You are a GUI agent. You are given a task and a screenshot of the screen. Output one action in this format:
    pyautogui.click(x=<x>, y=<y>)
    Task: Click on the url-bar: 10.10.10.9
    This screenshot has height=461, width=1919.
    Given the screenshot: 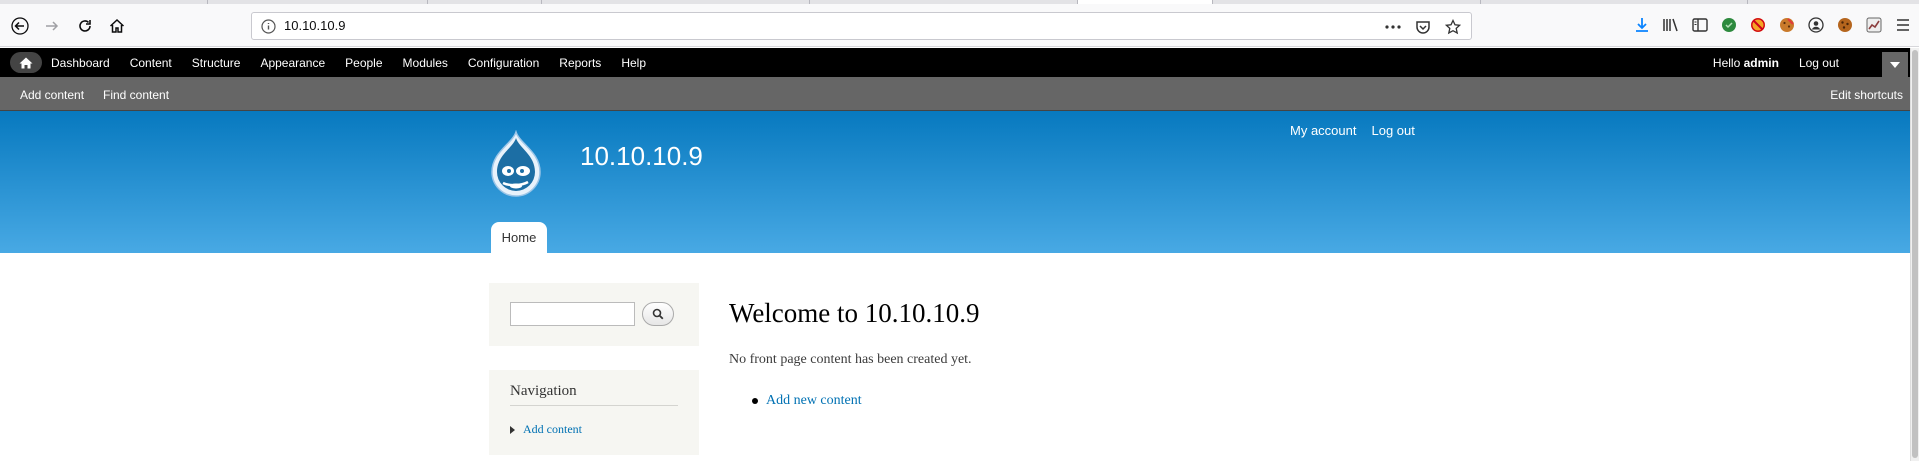 What is the action you would take?
    pyautogui.click(x=861, y=26)
    